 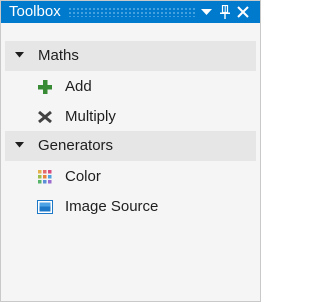 What do you see at coordinates (130, 146) in the screenshot?
I see `group-header-generators: Generators` at bounding box center [130, 146].